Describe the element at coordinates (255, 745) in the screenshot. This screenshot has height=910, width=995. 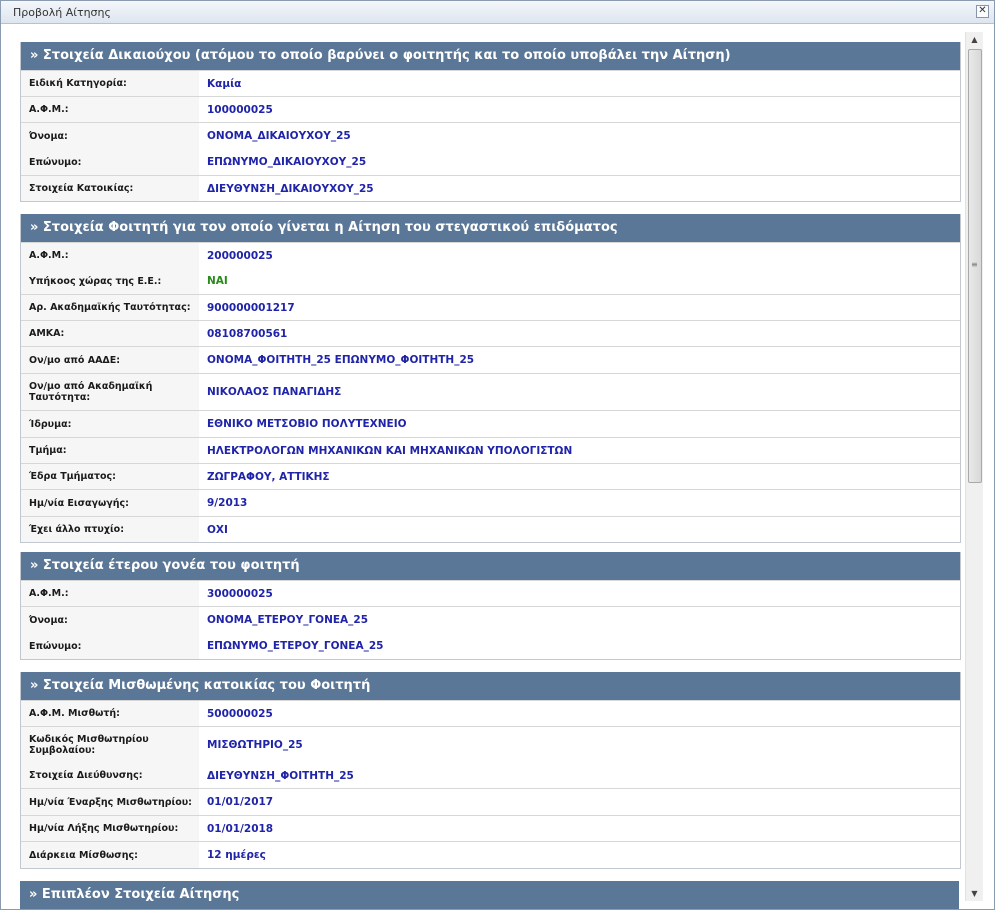
I see `field-value: ΜΙΣΘΩΤΗΡΙΟ_25` at that location.